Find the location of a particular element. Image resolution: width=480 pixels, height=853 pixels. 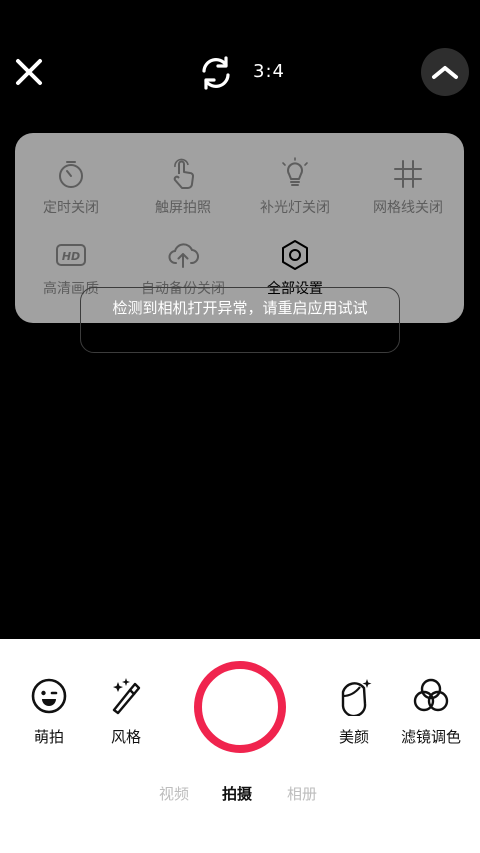

mode-album: 相册 is located at coordinates (302, 793).